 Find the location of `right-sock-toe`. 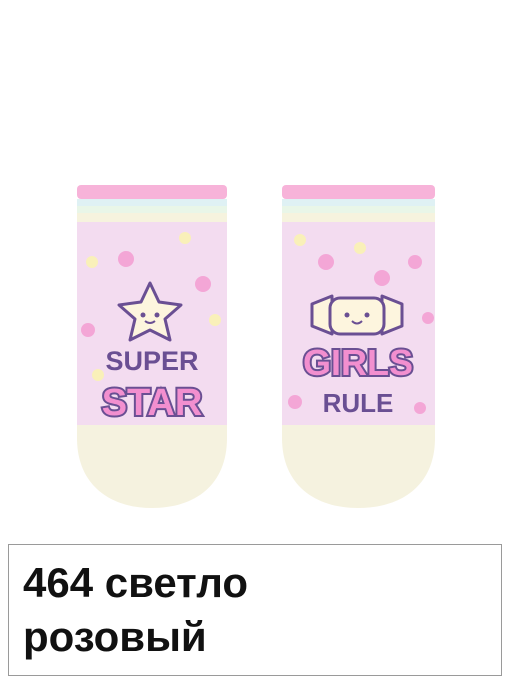

right-sock-toe is located at coordinates (358, 466).